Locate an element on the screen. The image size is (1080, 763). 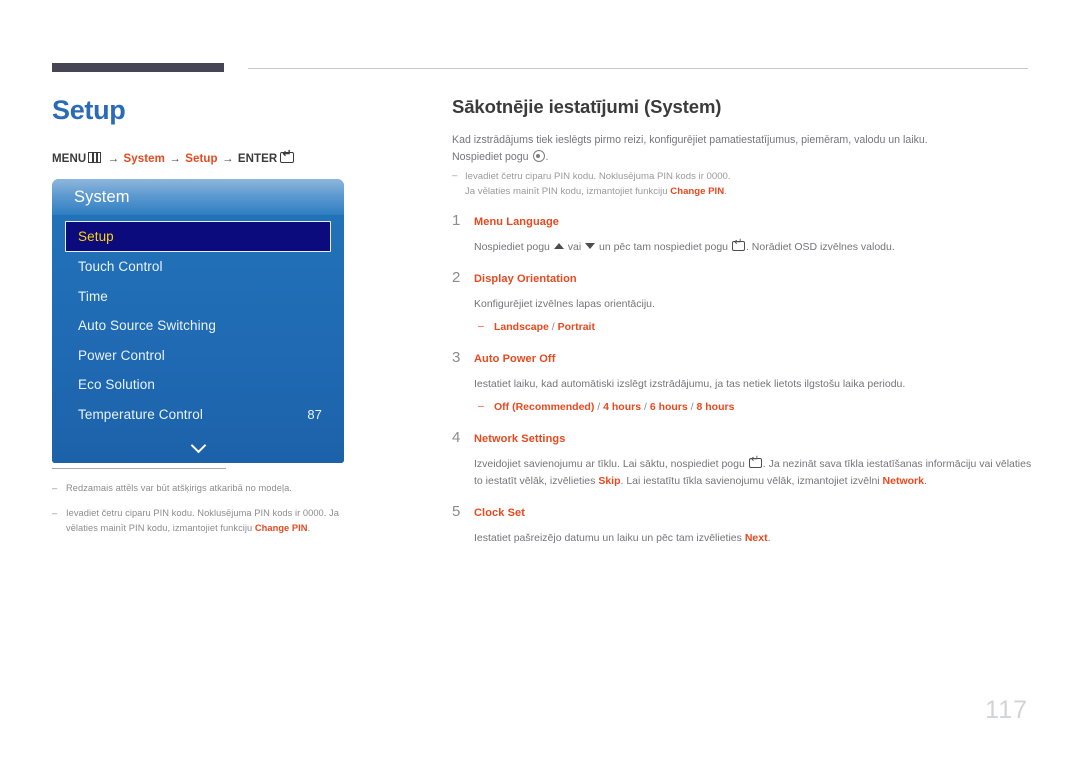
step-5-head: 5 Clock Set is located at coordinates (742, 512).